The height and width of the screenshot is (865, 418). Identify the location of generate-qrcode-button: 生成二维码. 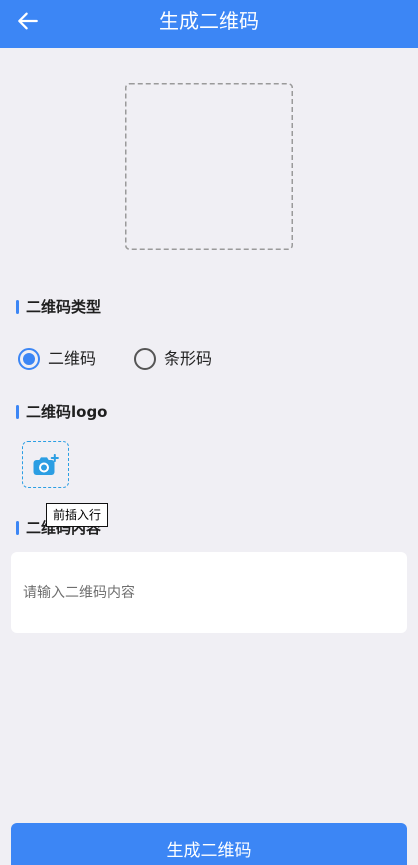
(209, 844).